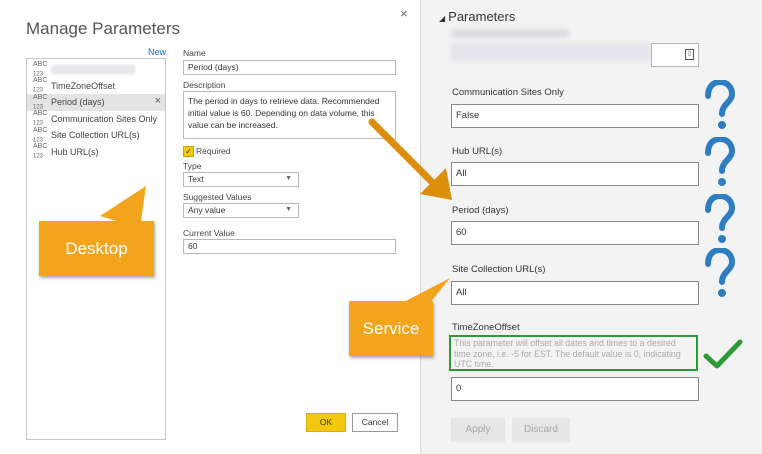  I want to click on list-item: ABC 123 Hub URL(s), so click(96, 152).